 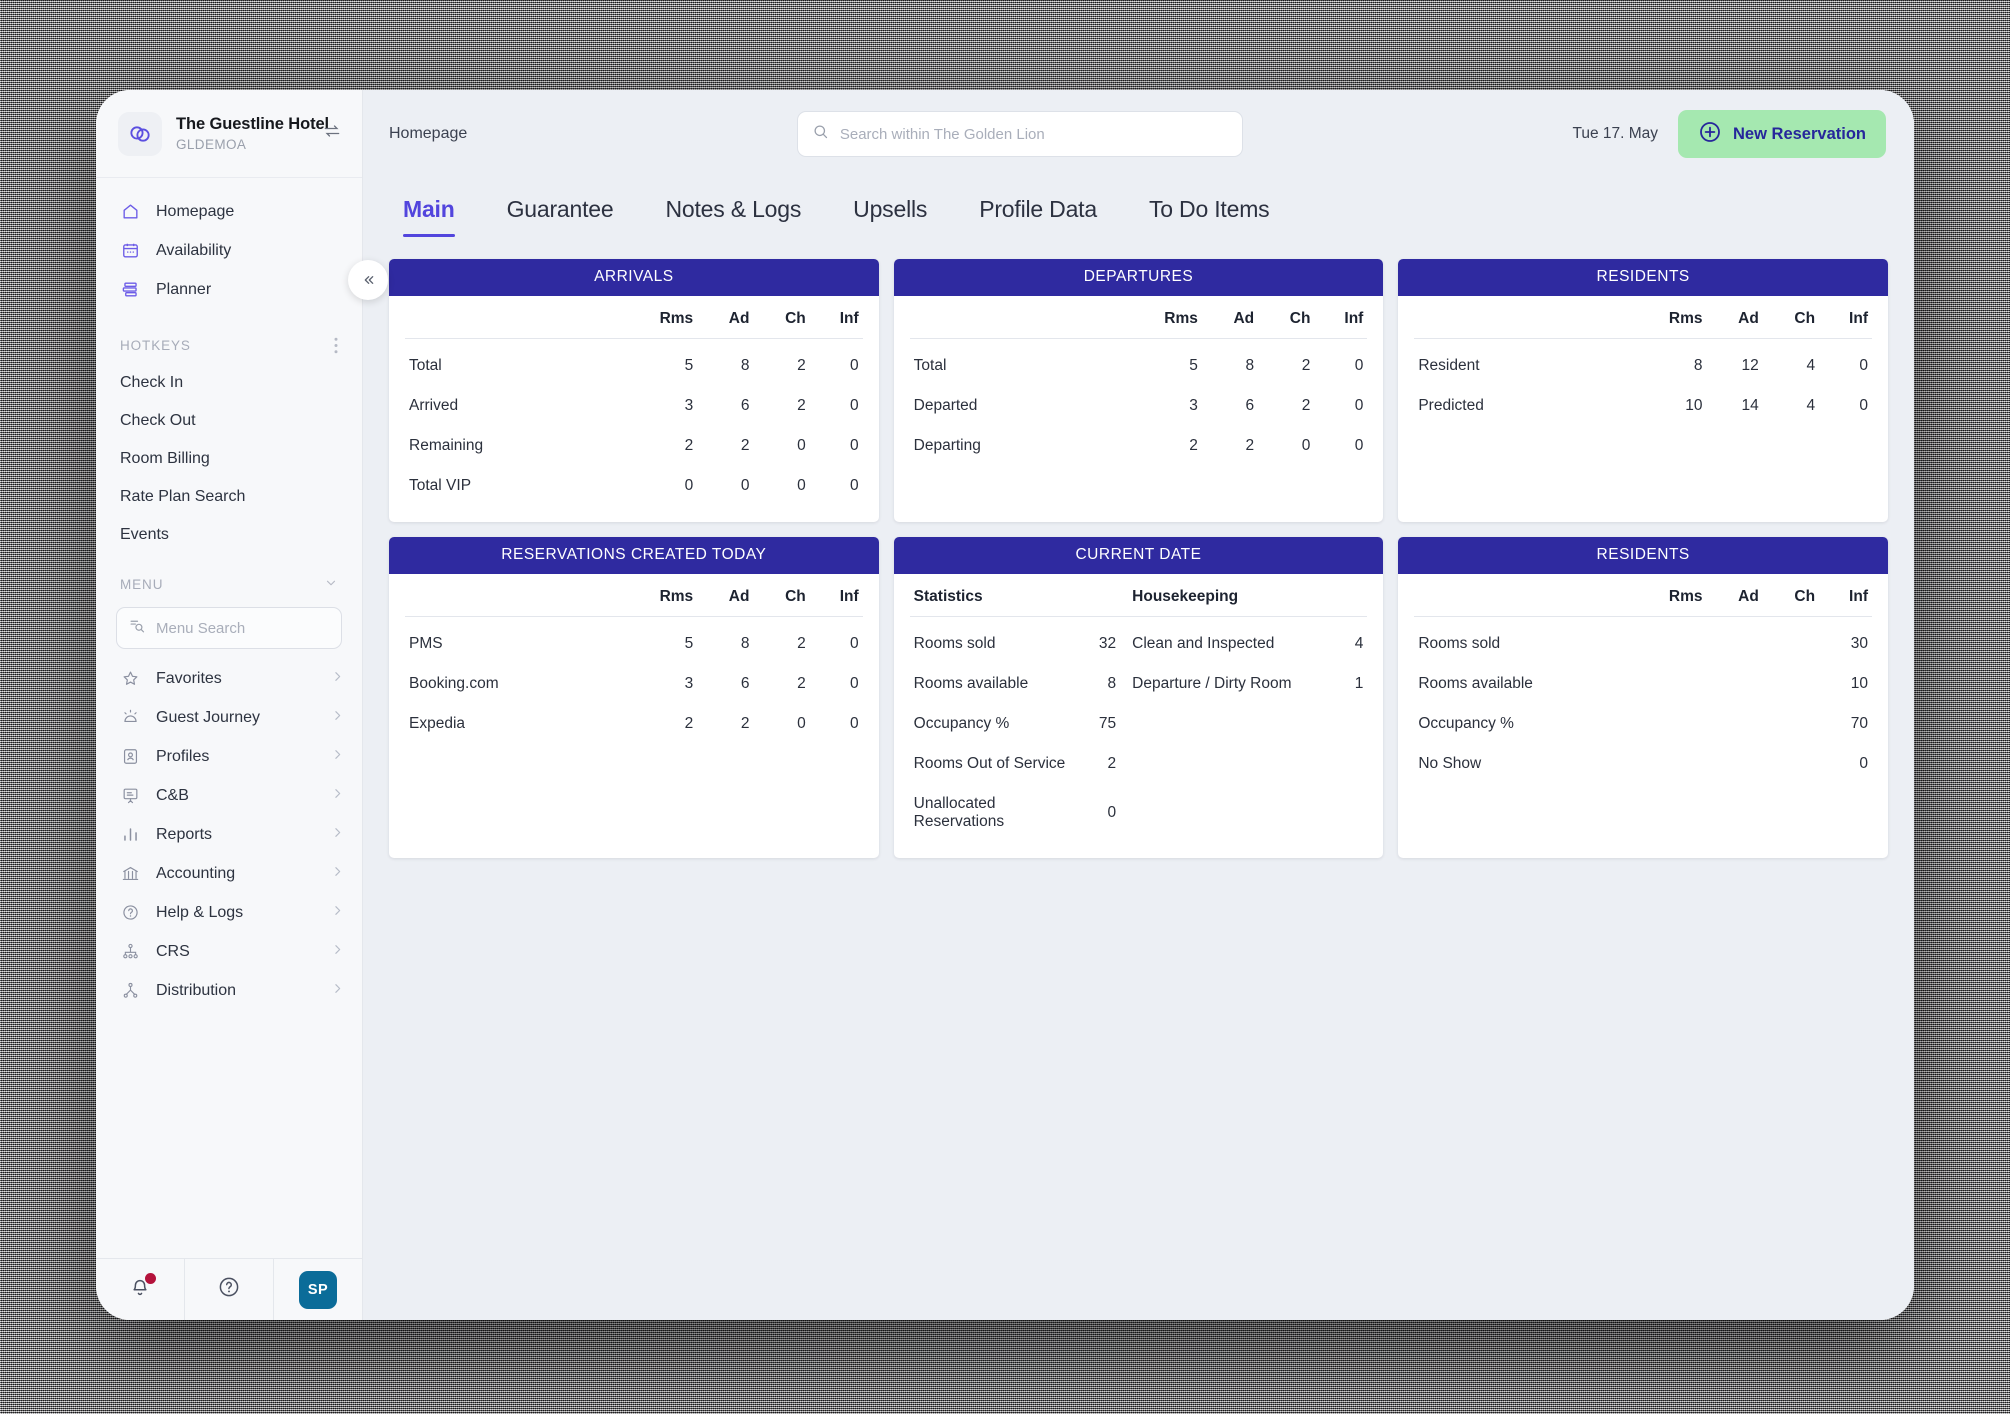 What do you see at coordinates (1015, 763) in the screenshot?
I see `table-row: Rooms Out of Service 2` at bounding box center [1015, 763].